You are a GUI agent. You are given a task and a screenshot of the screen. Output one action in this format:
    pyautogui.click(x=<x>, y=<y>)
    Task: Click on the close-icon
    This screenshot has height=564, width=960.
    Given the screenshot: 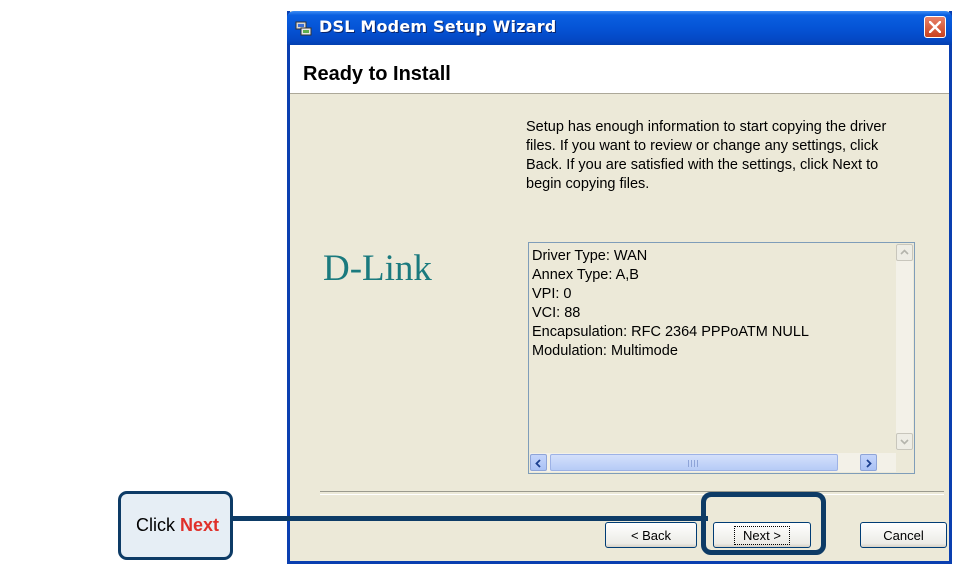 What is the action you would take?
    pyautogui.click(x=935, y=27)
    